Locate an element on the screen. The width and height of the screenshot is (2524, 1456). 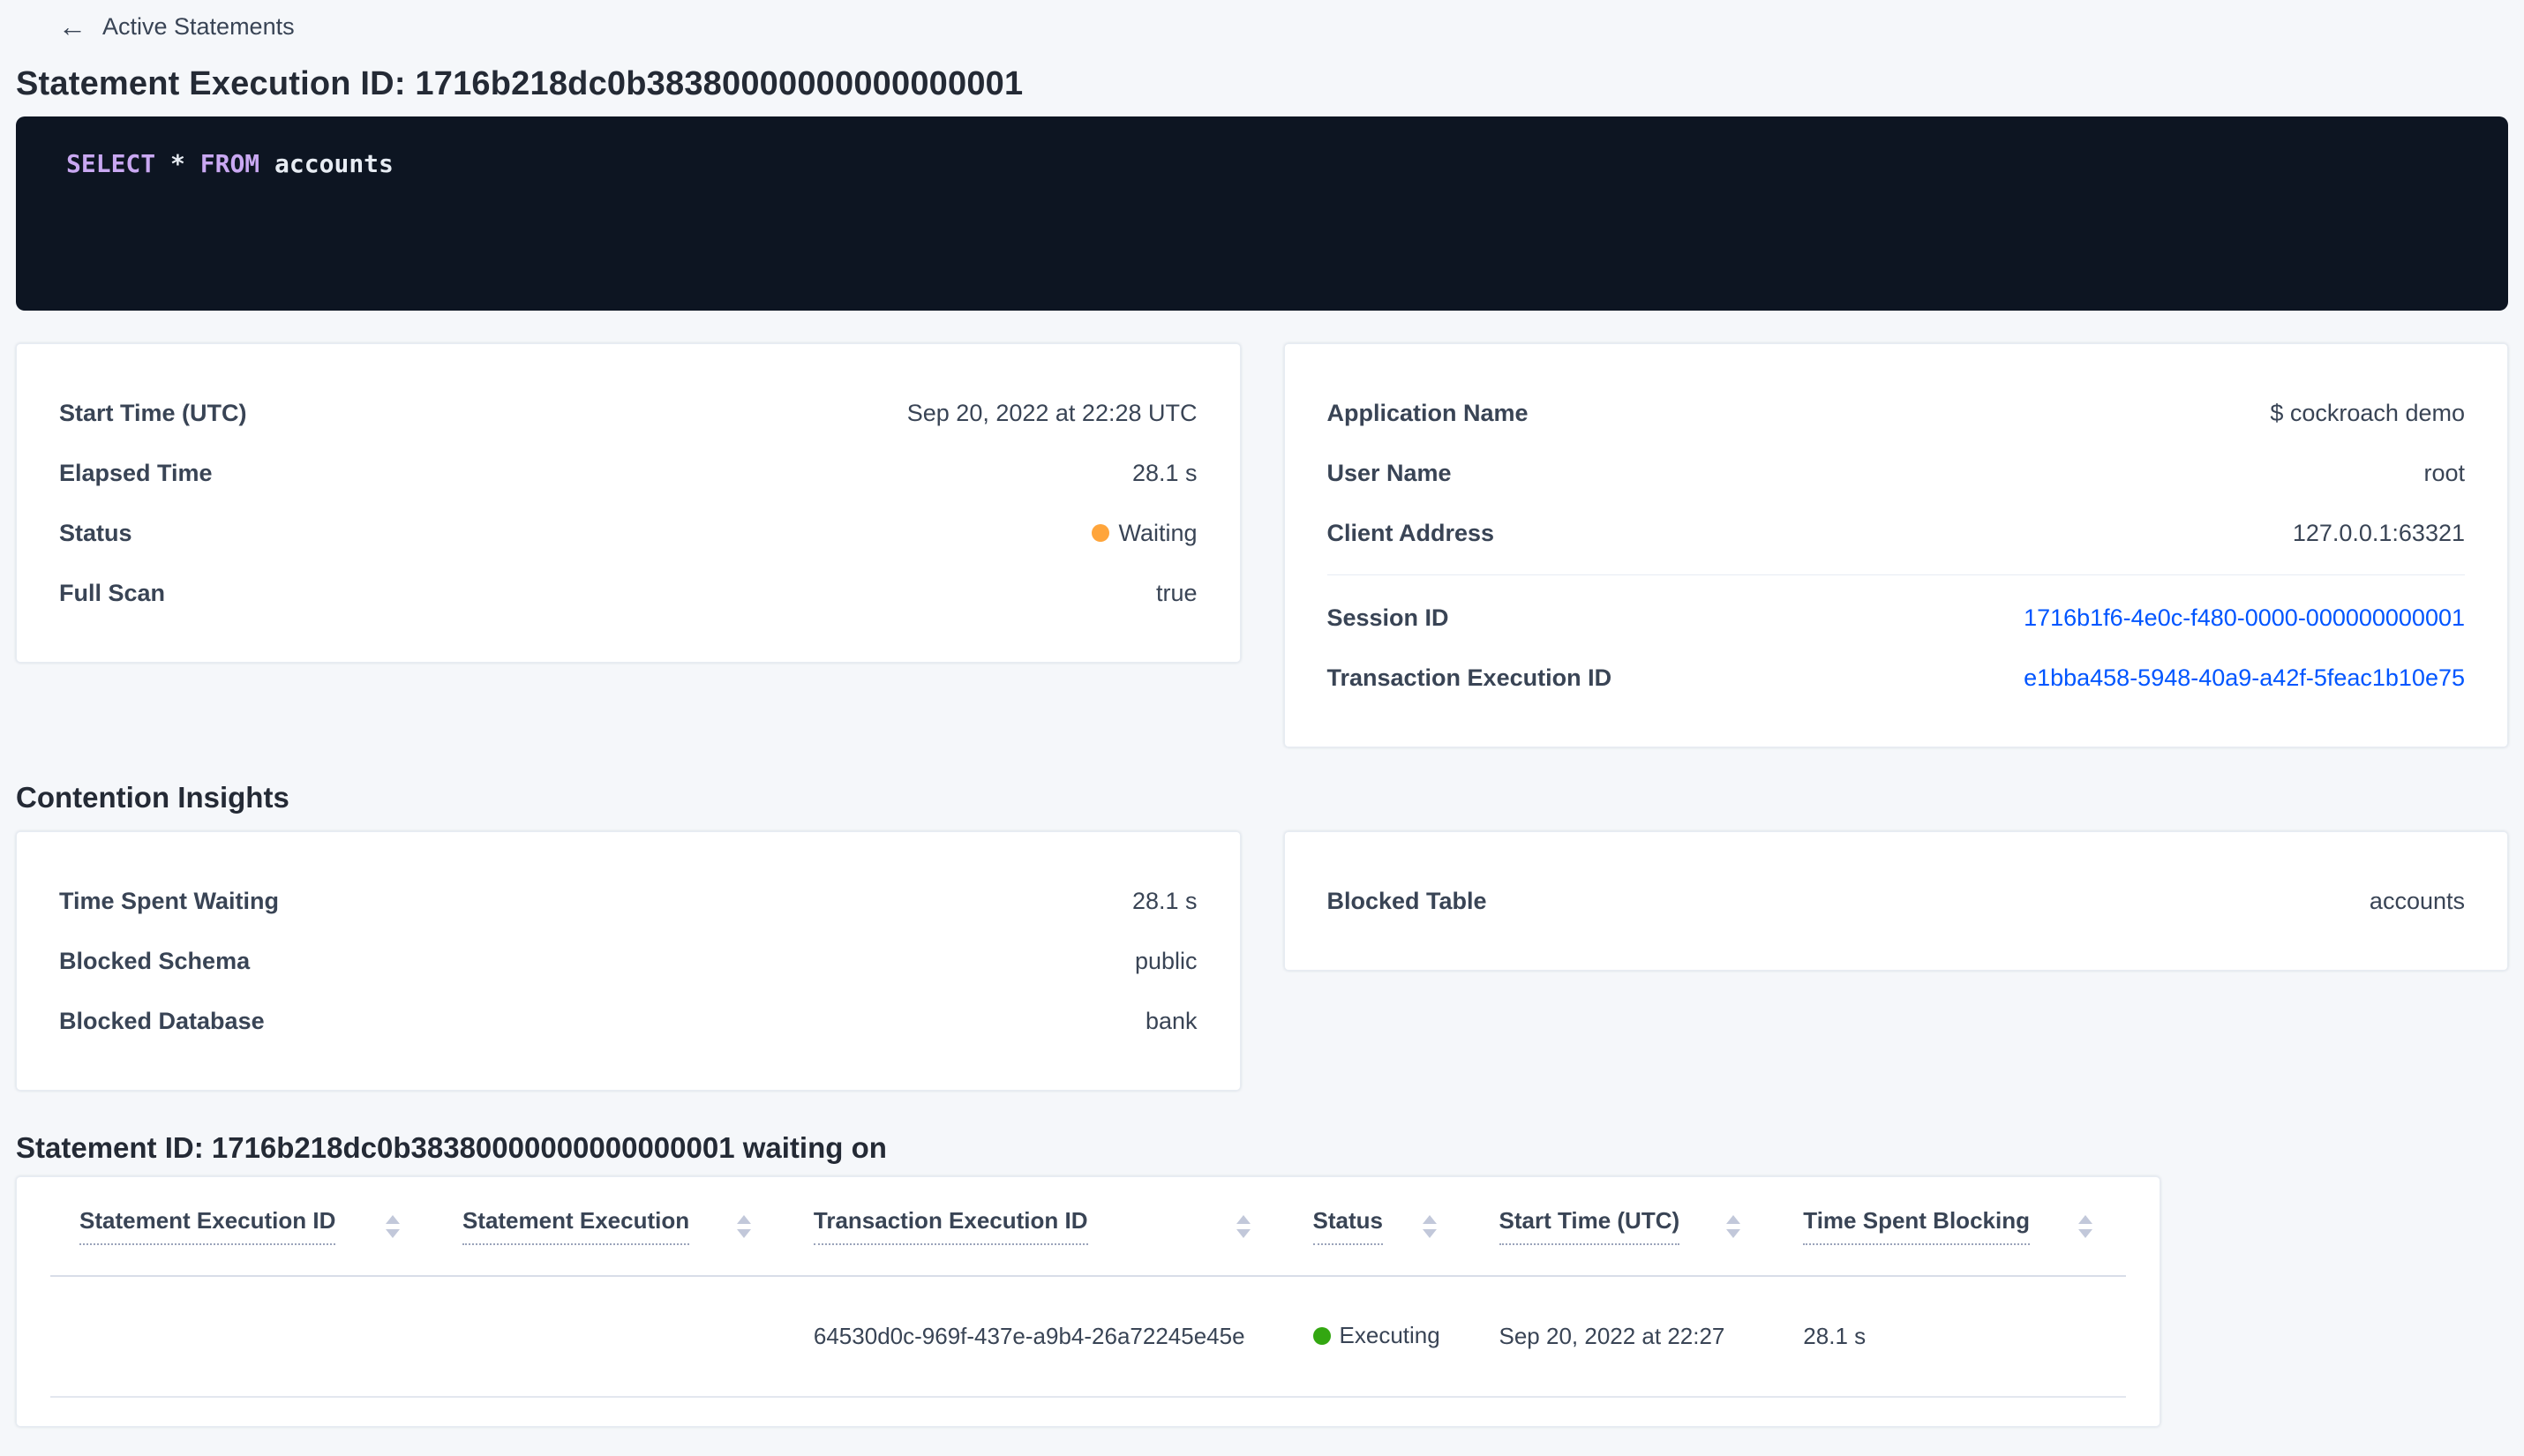
sql-statement-box: SELECT * FROM accounts is located at coordinates (1262, 213).